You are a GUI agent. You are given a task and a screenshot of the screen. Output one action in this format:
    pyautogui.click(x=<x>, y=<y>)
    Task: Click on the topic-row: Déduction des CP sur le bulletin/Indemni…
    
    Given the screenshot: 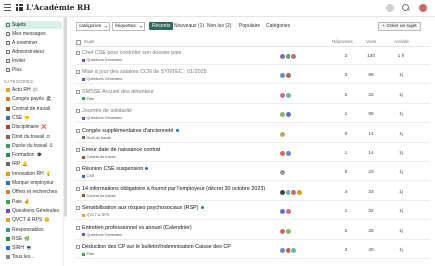 What is the action you would take?
    pyautogui.click(x=253, y=251)
    